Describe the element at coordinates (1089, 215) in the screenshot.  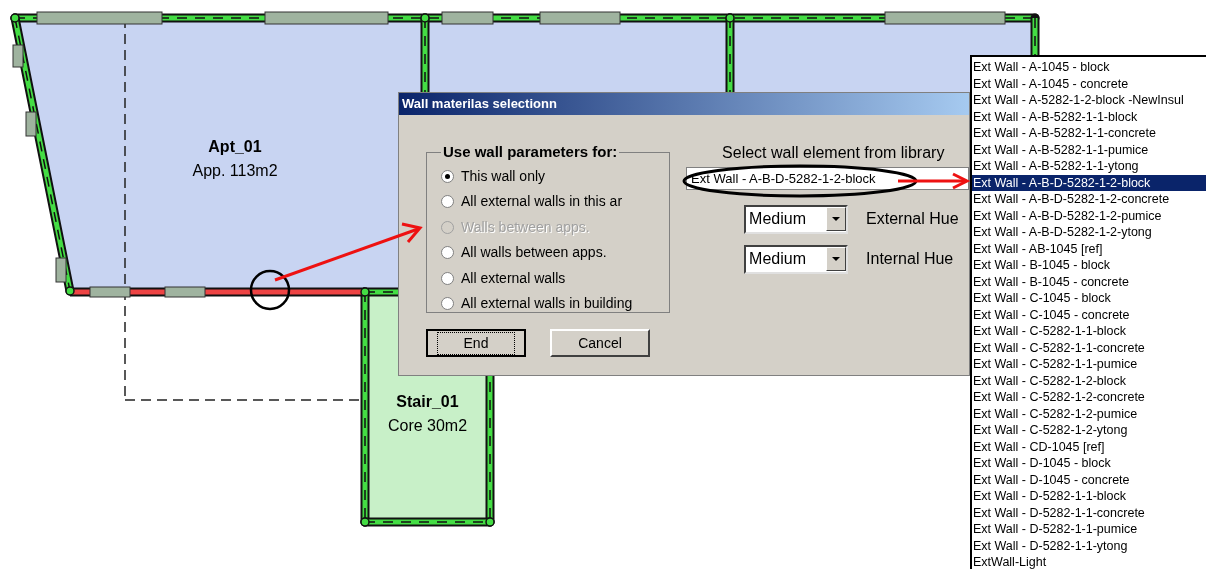
I see `library-item: Ext Wall - A-B-D-5282-1-2-pumice` at that location.